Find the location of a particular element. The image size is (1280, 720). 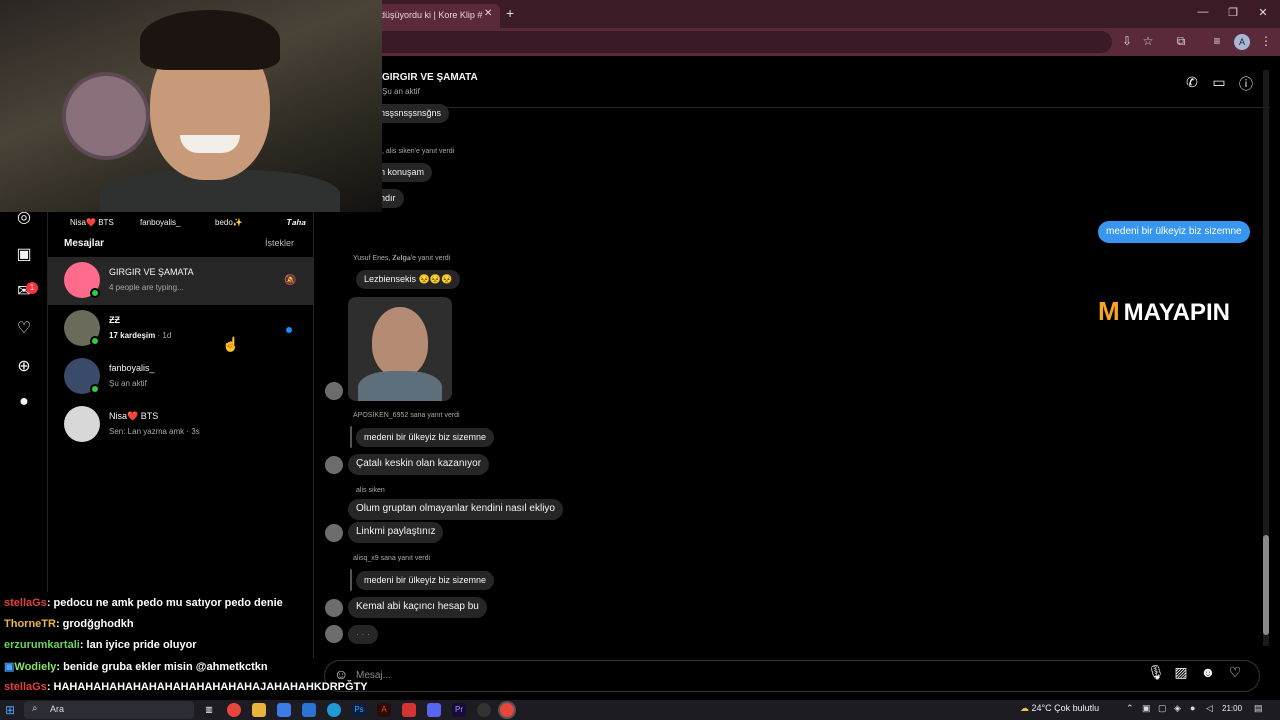

message-input is located at coordinates (656, 675).